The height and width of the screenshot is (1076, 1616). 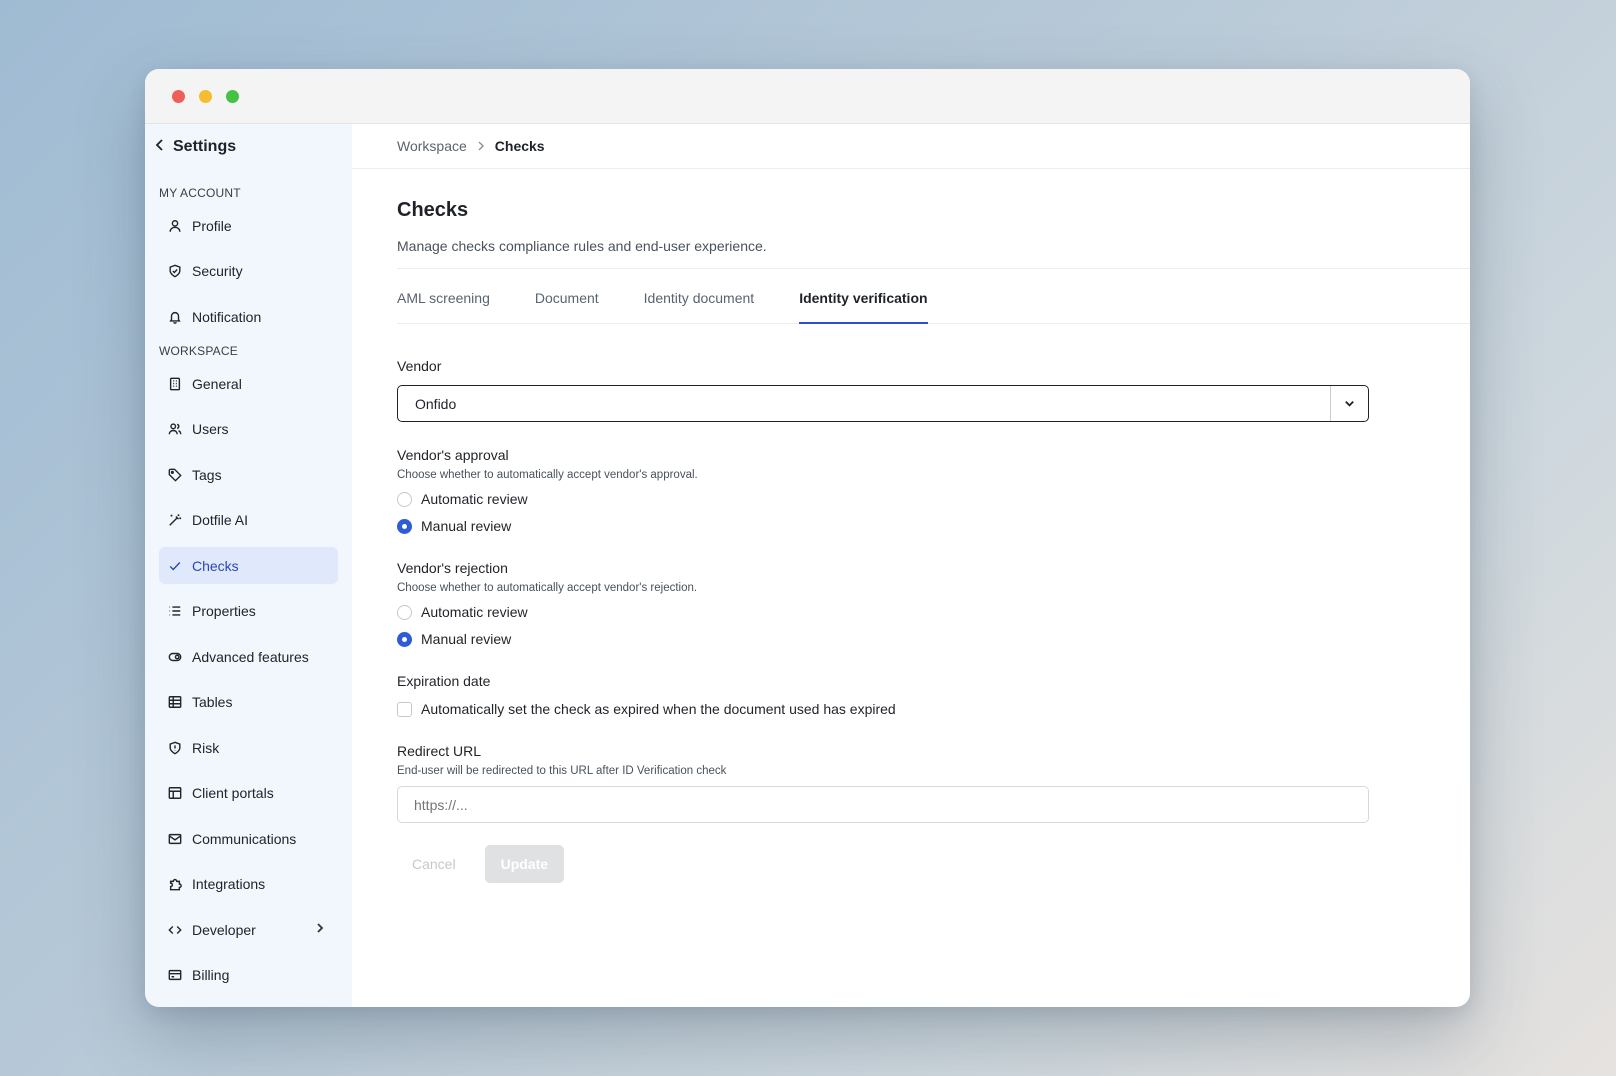 What do you see at coordinates (224, 611) in the screenshot?
I see `sidebar-item-label: Properties` at bounding box center [224, 611].